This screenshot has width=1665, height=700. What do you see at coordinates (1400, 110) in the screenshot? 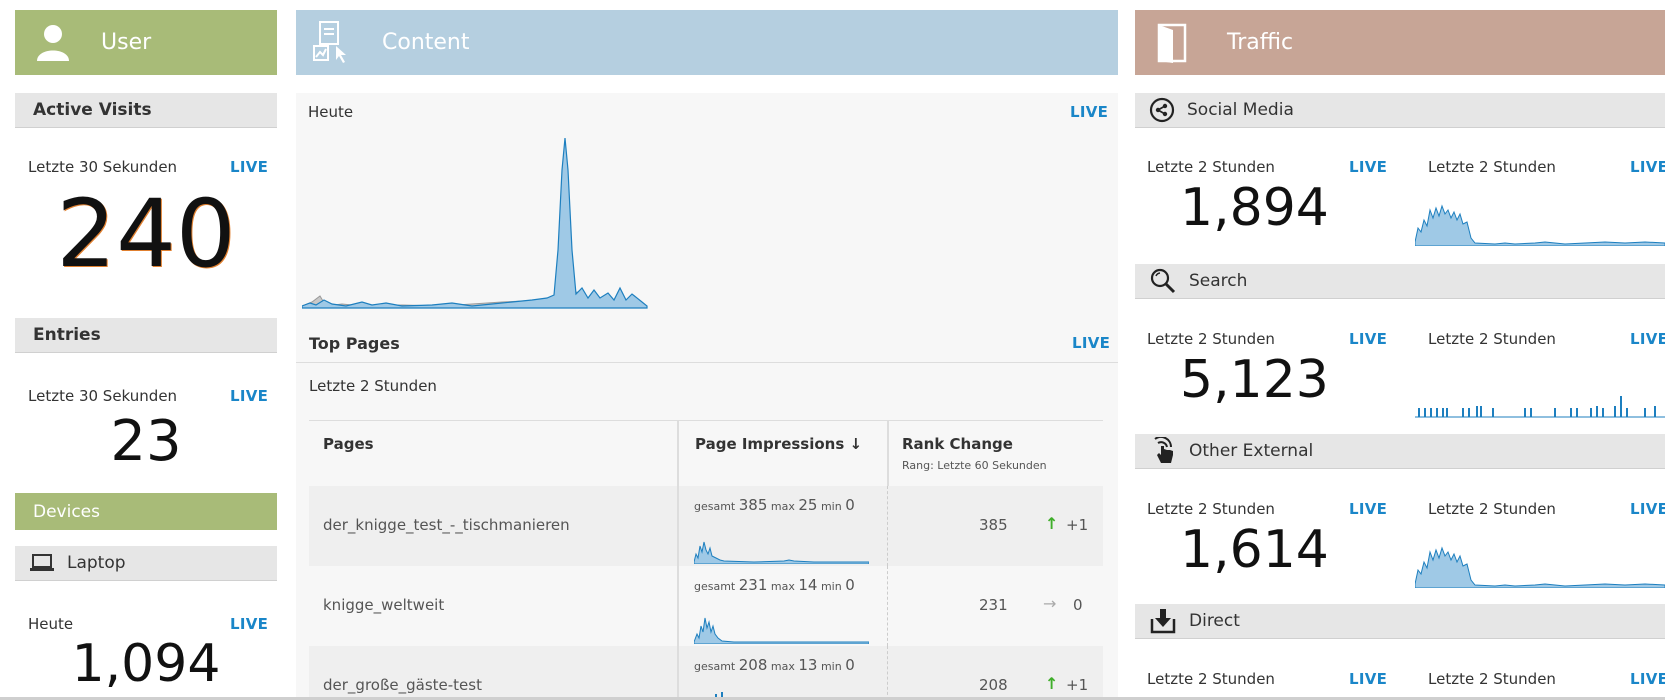
I see `traffic-section-bar: Social Media` at bounding box center [1400, 110].